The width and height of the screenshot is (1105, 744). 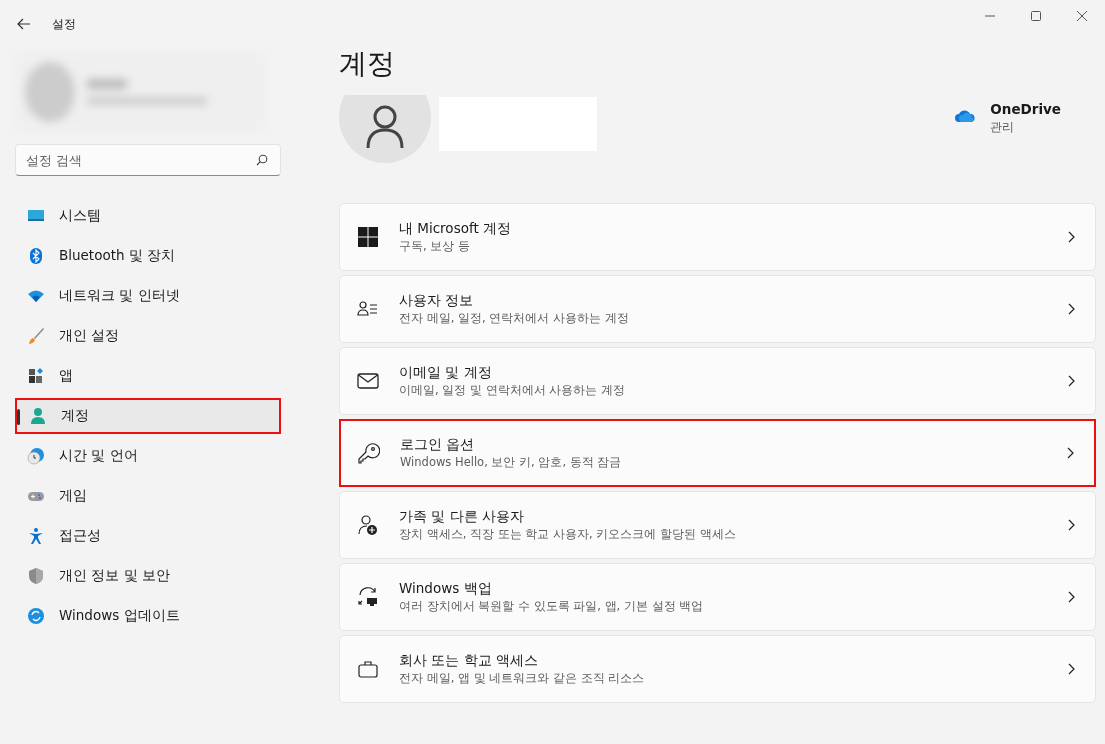 What do you see at coordinates (435, 246) in the screenshot?
I see `card-subtitle: 구독, 보상 등` at bounding box center [435, 246].